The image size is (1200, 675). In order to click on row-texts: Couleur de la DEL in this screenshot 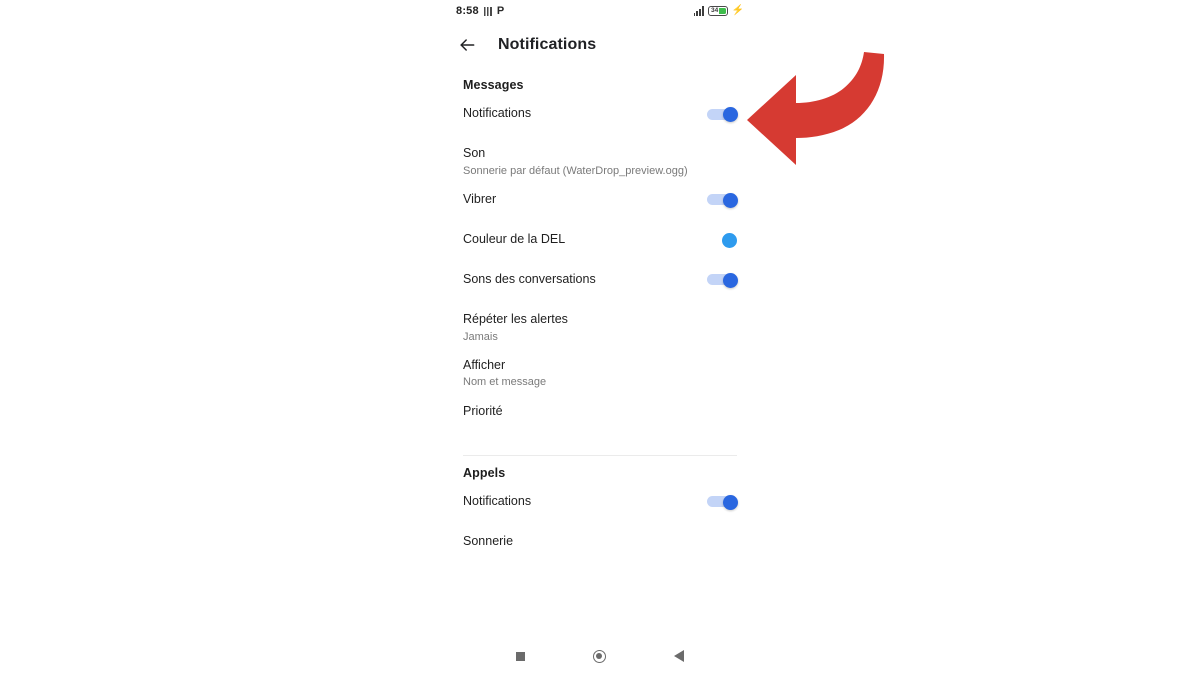, I will do `click(514, 240)`.